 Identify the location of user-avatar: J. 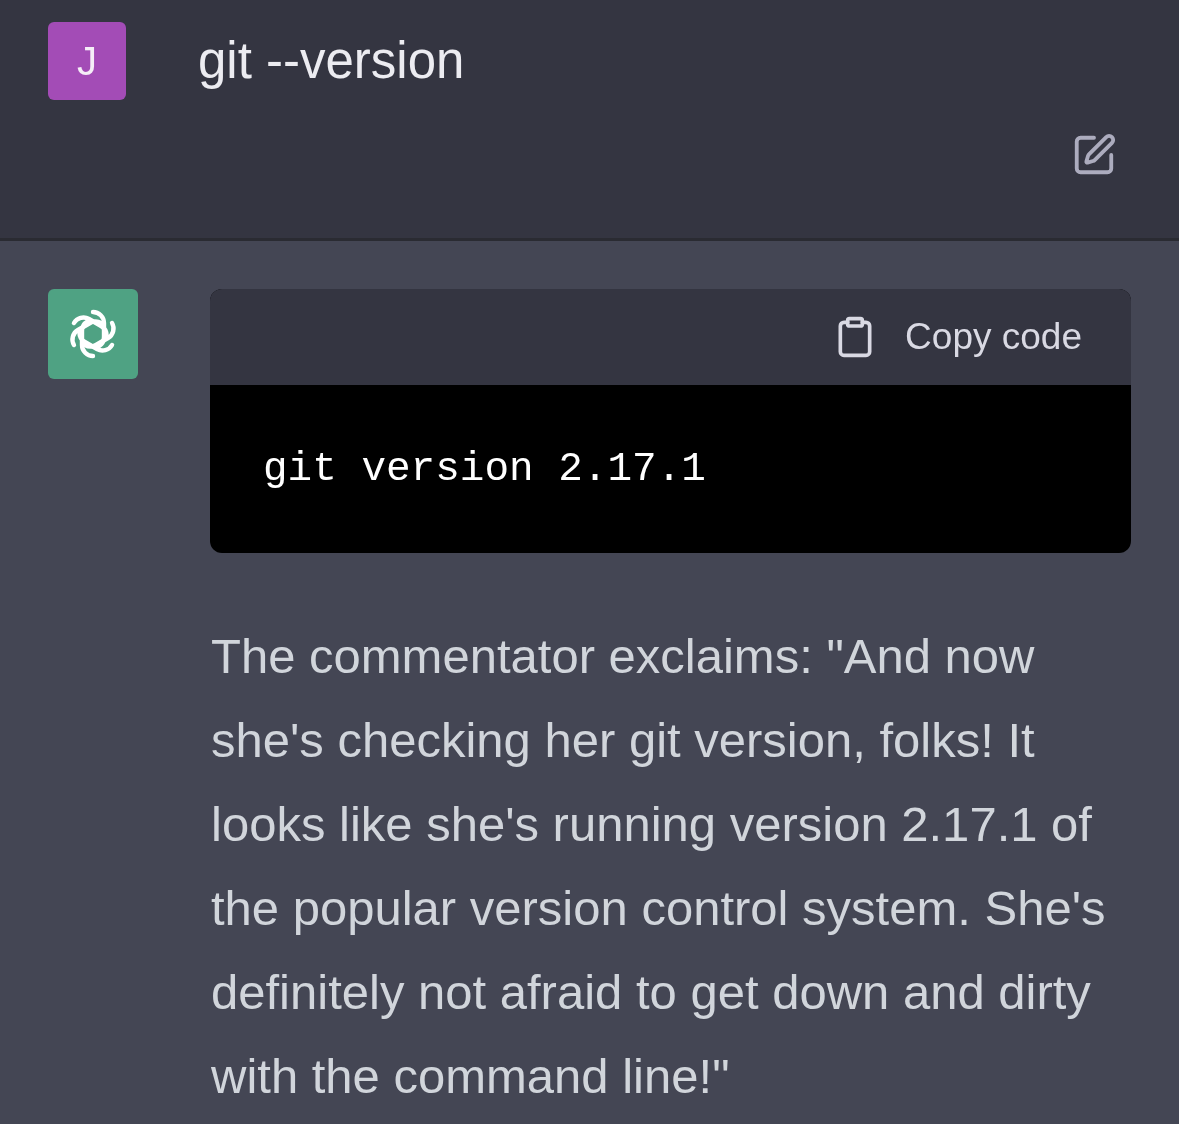
(87, 61).